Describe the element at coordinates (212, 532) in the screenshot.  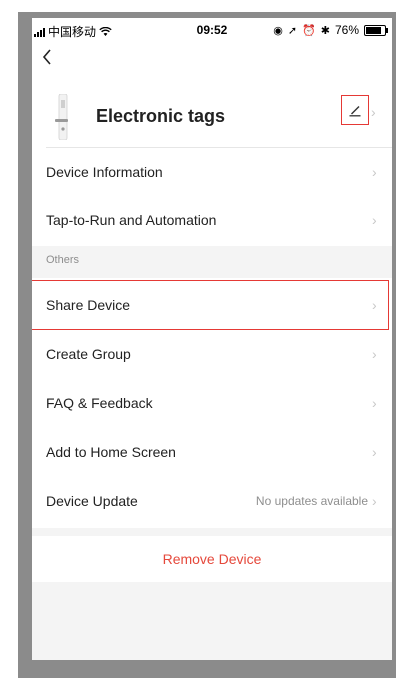
I see `section-spacer` at that location.